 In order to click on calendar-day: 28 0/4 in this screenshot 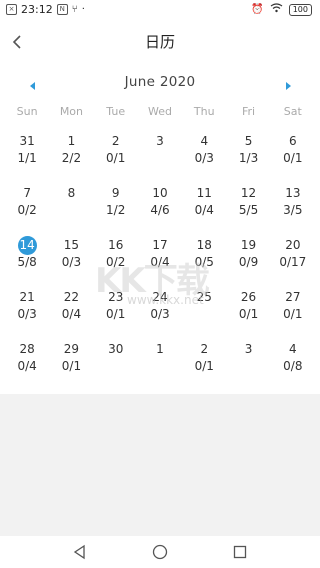, I will do `click(27, 364)`.